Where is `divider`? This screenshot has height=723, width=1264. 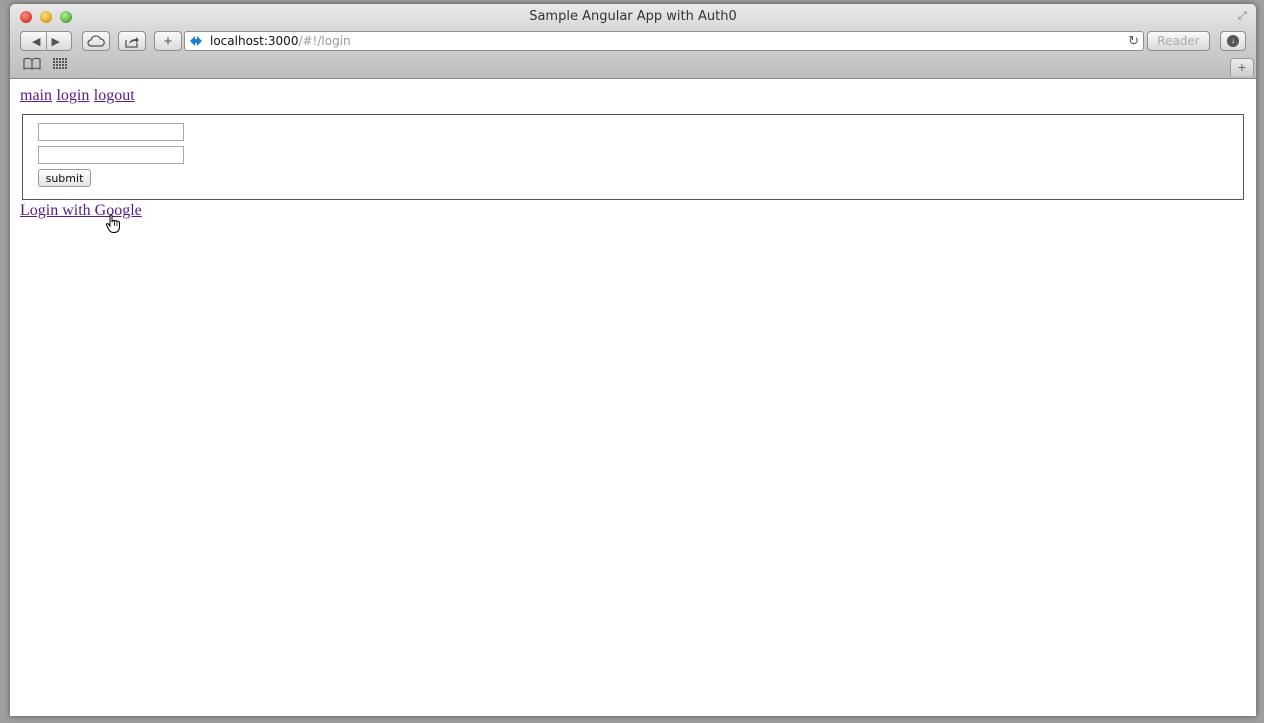
divider is located at coordinates (46, 41).